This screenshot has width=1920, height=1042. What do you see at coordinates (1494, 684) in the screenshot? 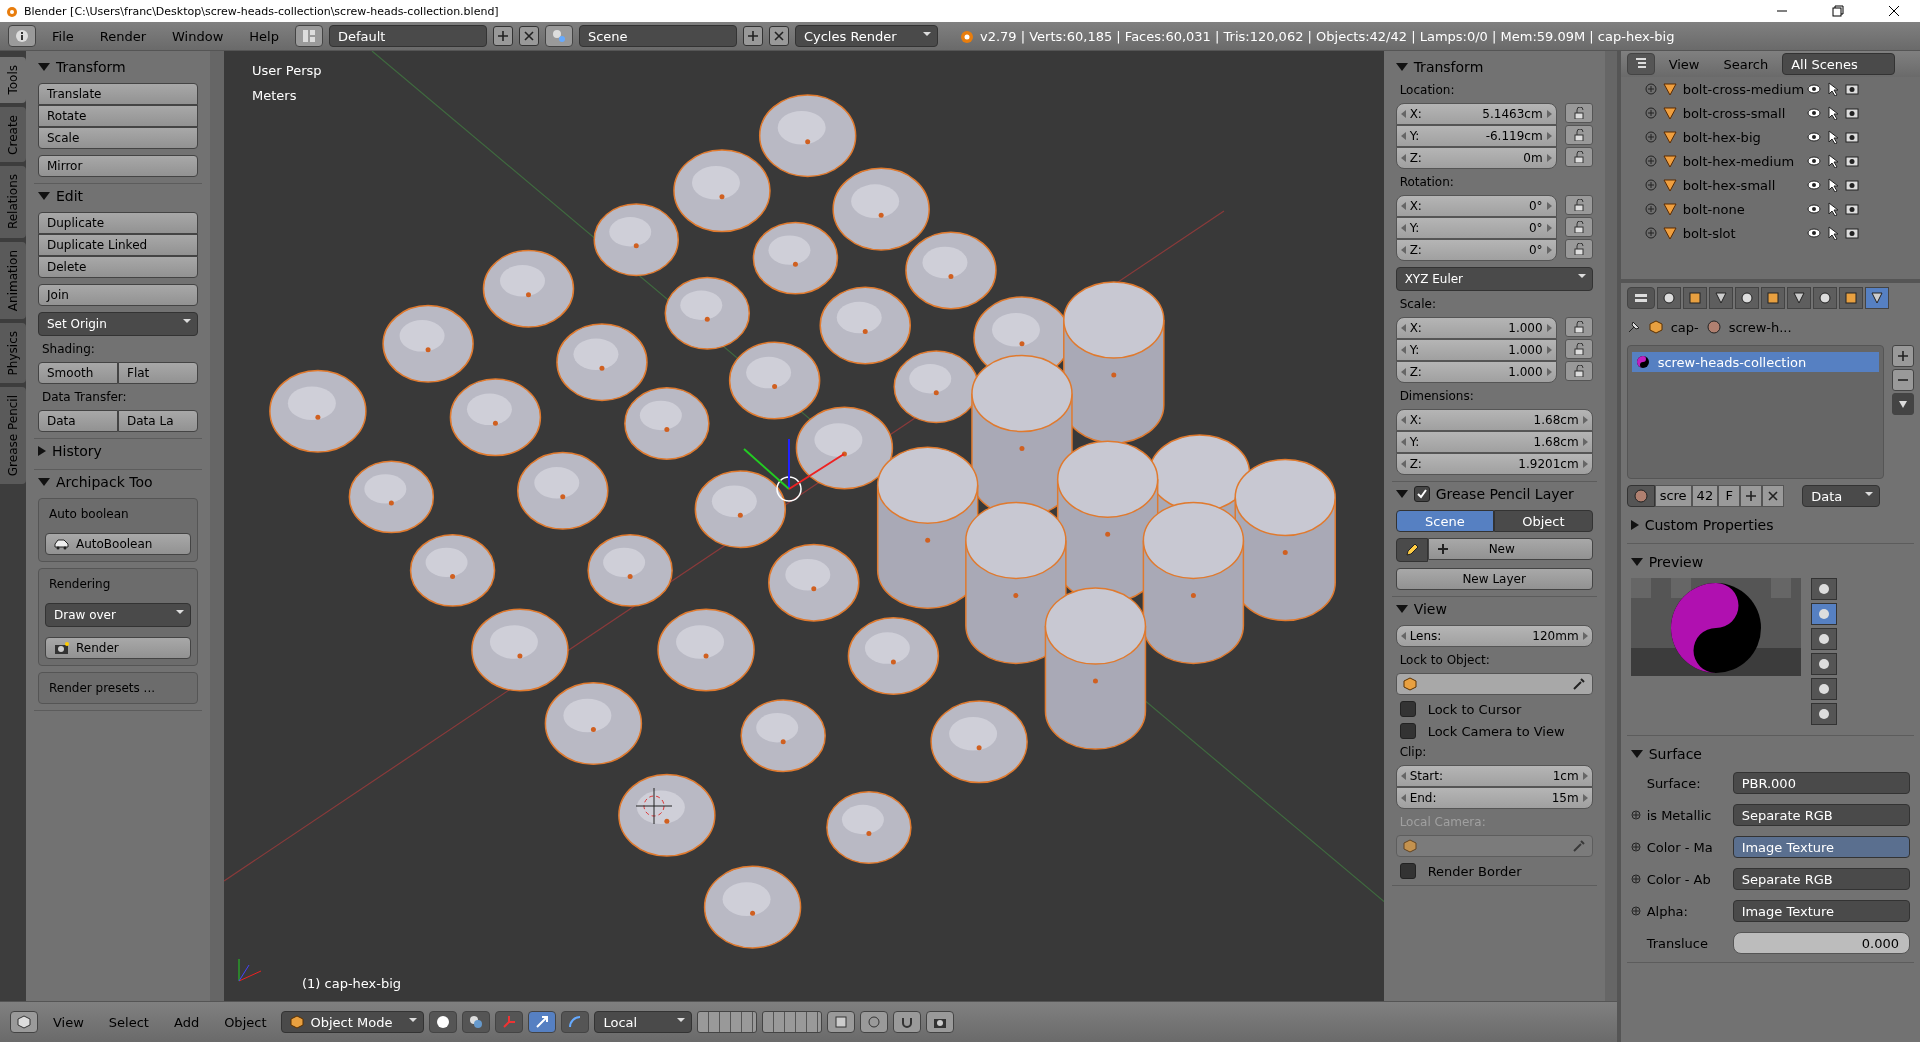
I see `object-picker-field` at bounding box center [1494, 684].